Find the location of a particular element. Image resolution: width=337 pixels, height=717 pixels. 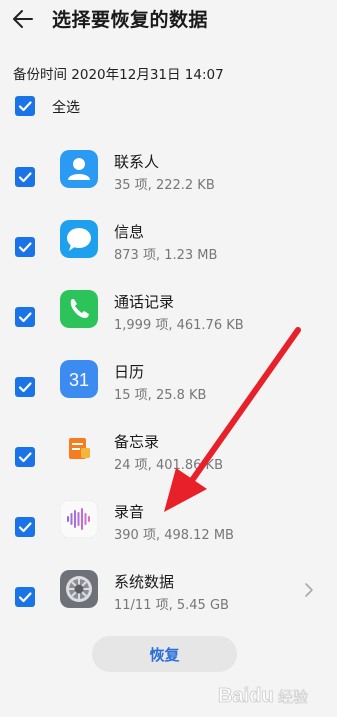

baidu-watermark-logo: Baidu 经验 is located at coordinates (263, 696).